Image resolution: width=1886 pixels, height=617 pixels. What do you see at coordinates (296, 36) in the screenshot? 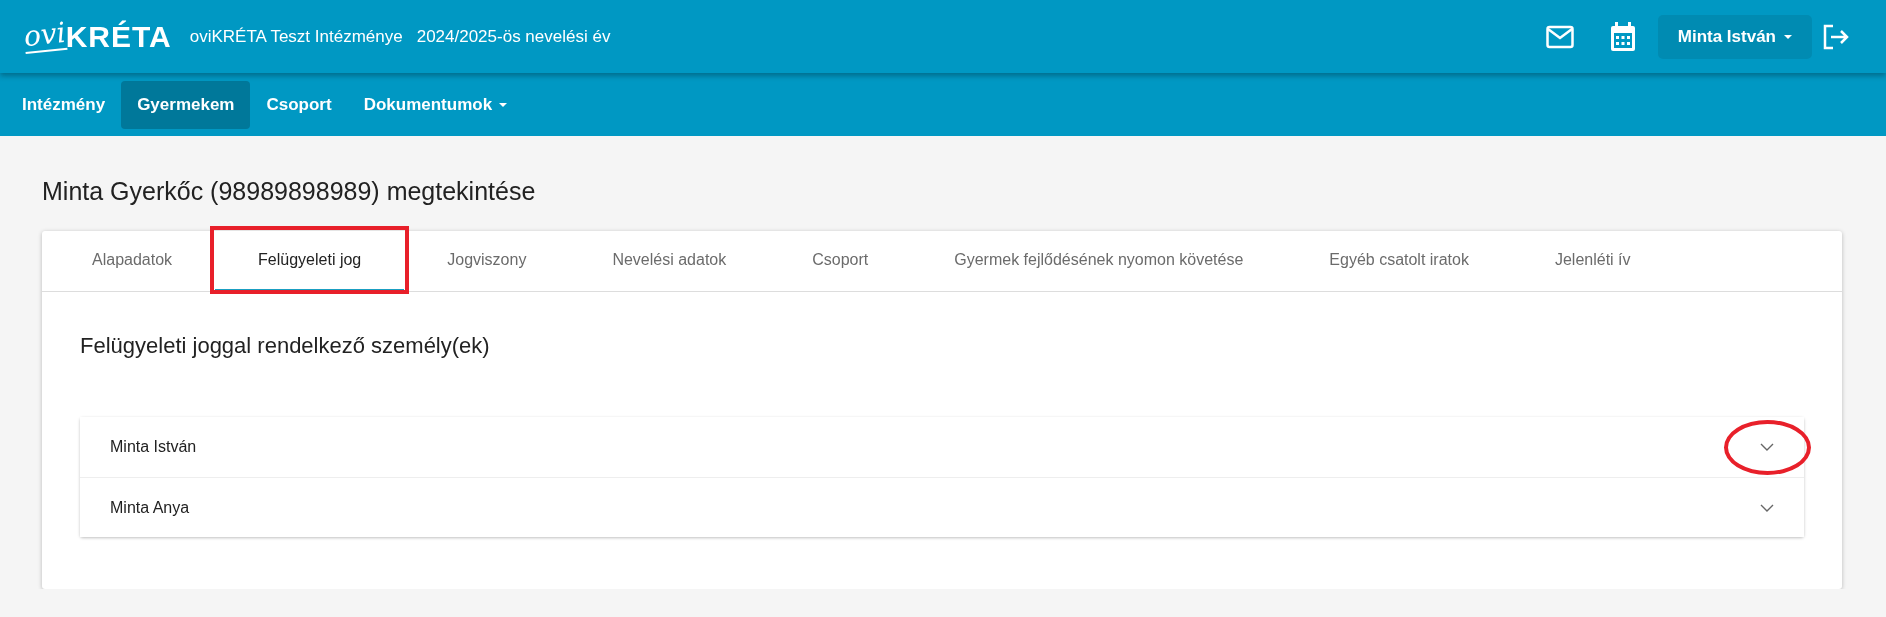
I see `institution-name: oviKRÉTA Teszt Intézménye` at bounding box center [296, 36].